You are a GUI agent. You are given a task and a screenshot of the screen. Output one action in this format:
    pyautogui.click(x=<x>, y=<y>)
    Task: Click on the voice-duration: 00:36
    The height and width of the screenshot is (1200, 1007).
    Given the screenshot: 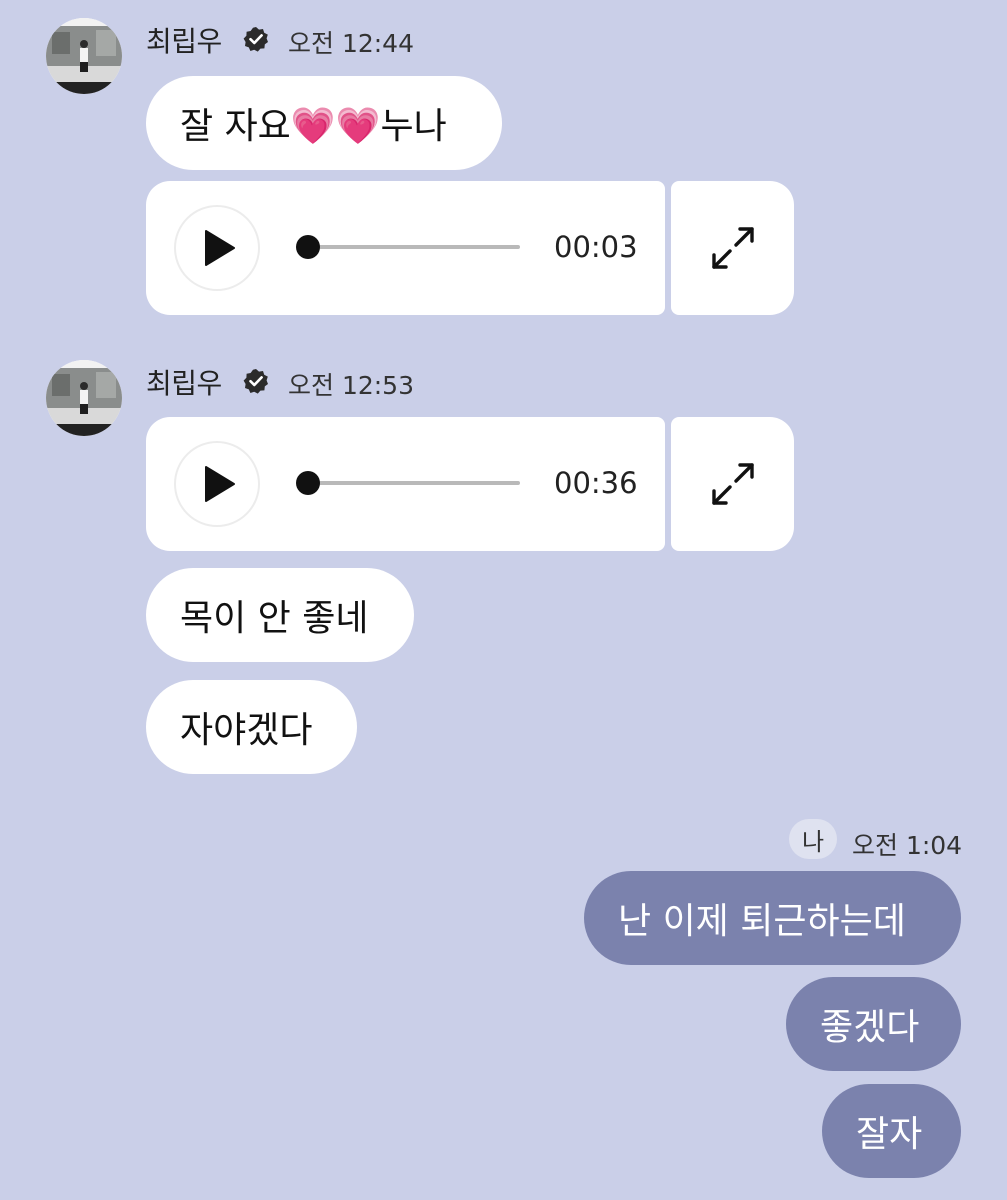 What is the action you would take?
    pyautogui.click(x=596, y=483)
    